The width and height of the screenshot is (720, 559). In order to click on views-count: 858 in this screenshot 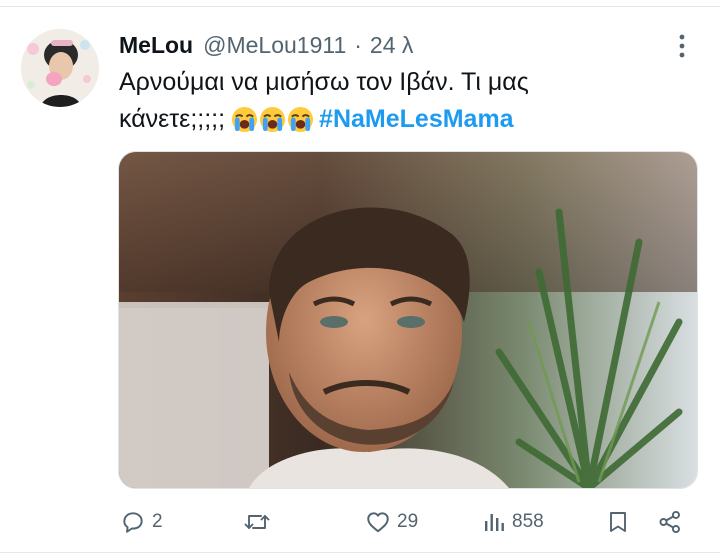, I will do `click(528, 521)`.